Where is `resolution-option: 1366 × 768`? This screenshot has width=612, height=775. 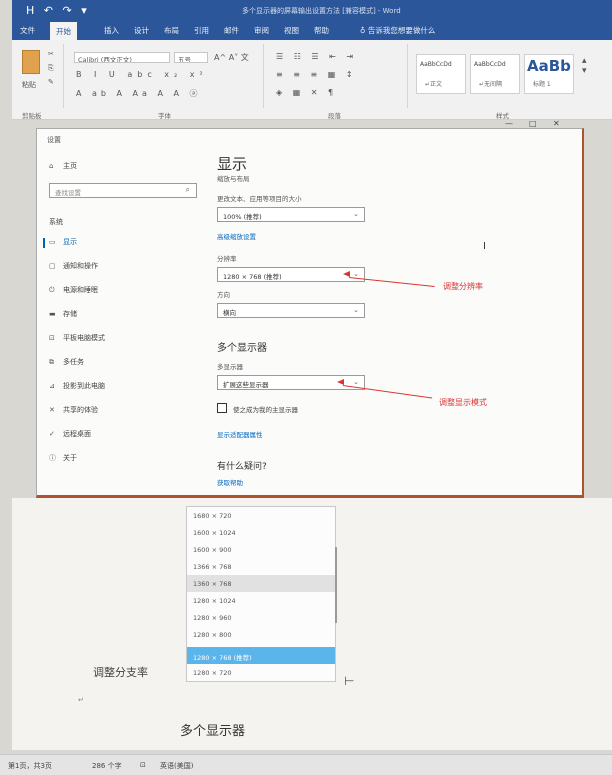
resolution-option: 1366 × 768 is located at coordinates (261, 566).